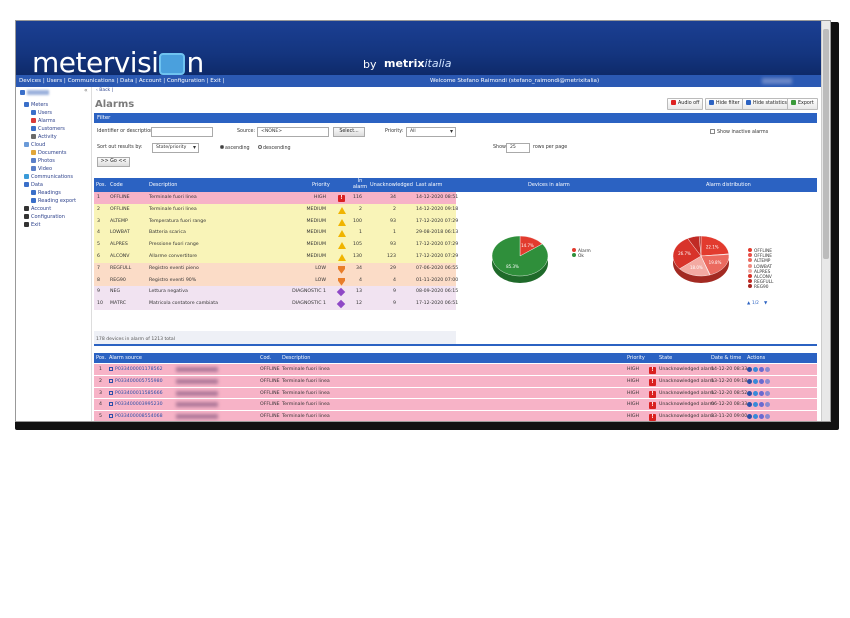 This screenshot has width=850, height=618. What do you see at coordinates (51, 129) in the screenshot?
I see `sidebar-item-label: Customers` at bounding box center [51, 129].